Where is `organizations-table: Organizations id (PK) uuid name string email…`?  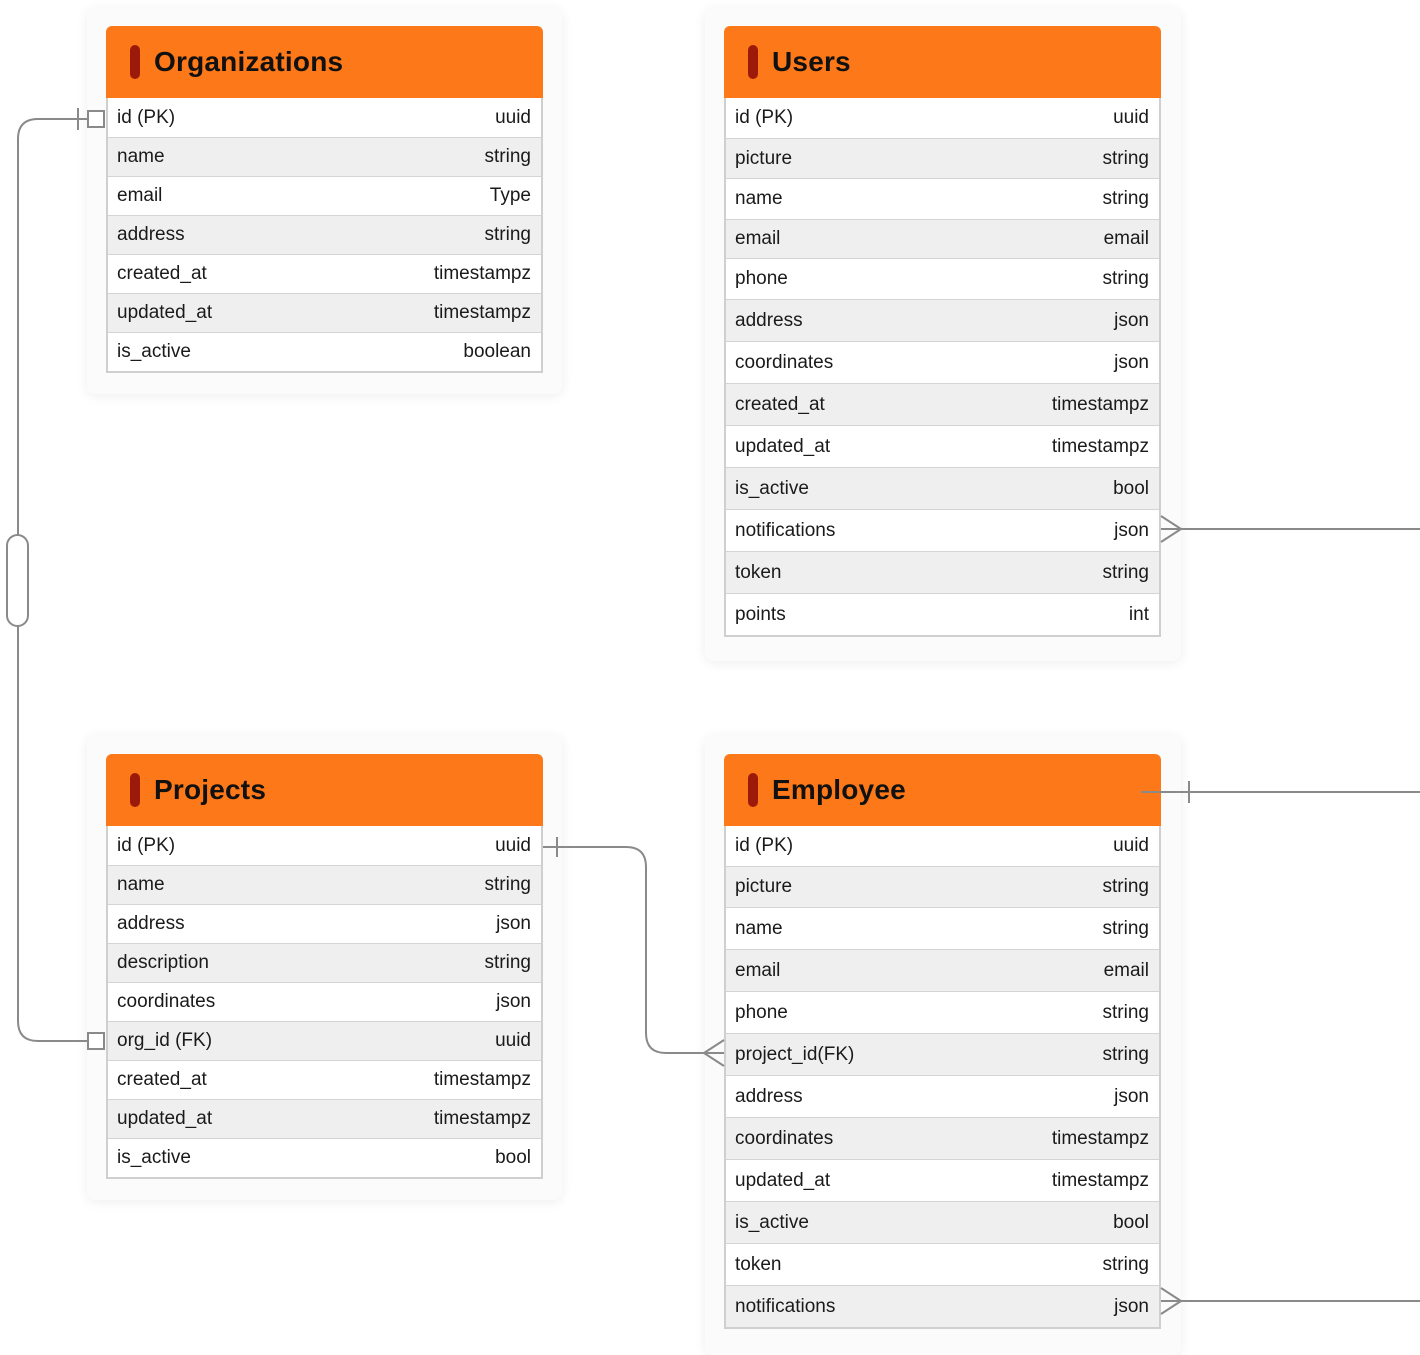 organizations-table: Organizations id (PK) uuid name string email… is located at coordinates (324, 199).